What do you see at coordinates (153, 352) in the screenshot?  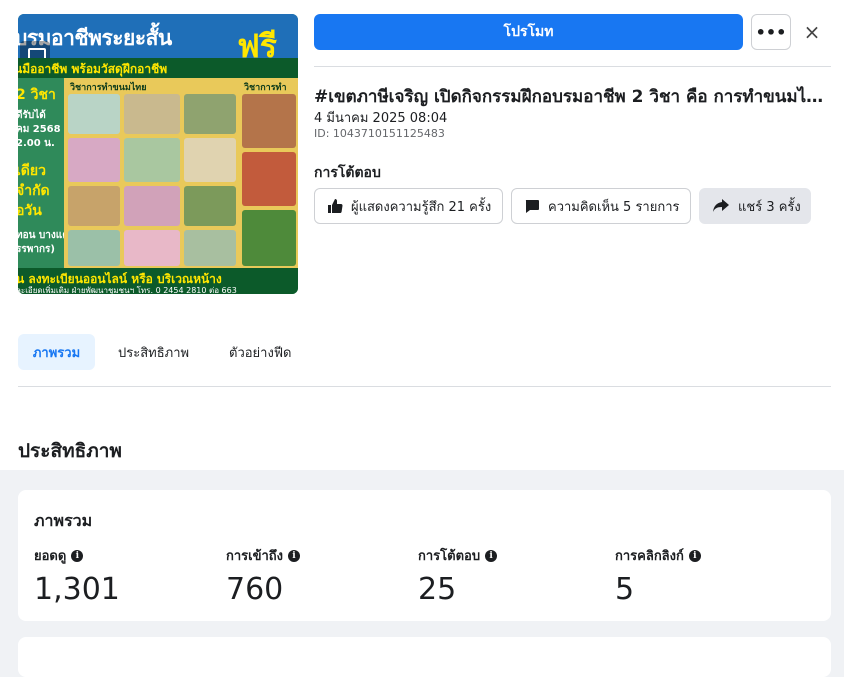 I see `tab-performance: ประสิทธิภาพ` at bounding box center [153, 352].